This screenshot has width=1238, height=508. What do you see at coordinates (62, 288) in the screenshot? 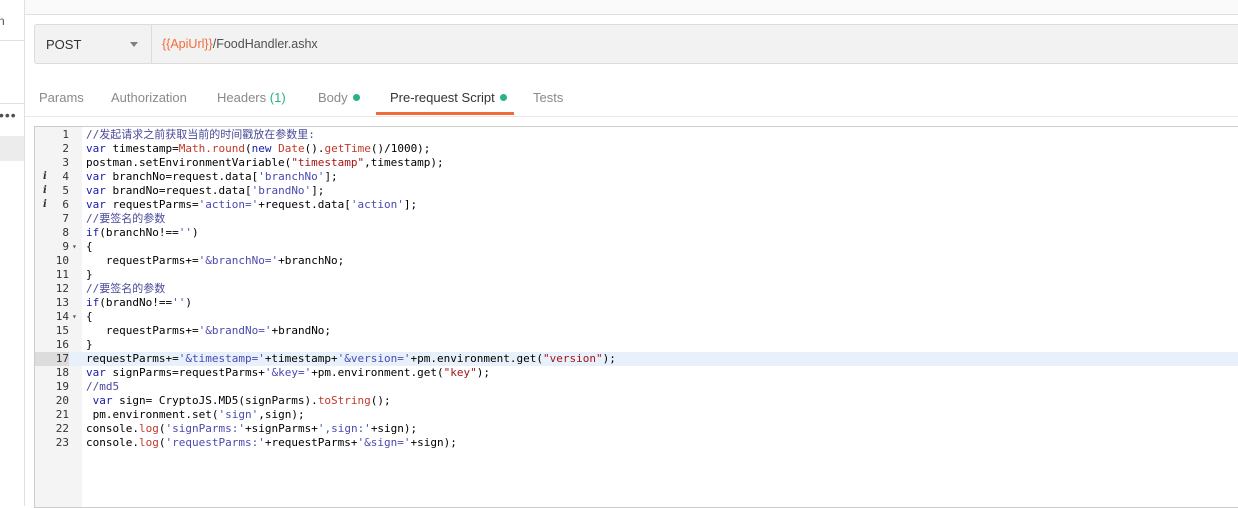
I see `line-number: 12` at bounding box center [62, 288].